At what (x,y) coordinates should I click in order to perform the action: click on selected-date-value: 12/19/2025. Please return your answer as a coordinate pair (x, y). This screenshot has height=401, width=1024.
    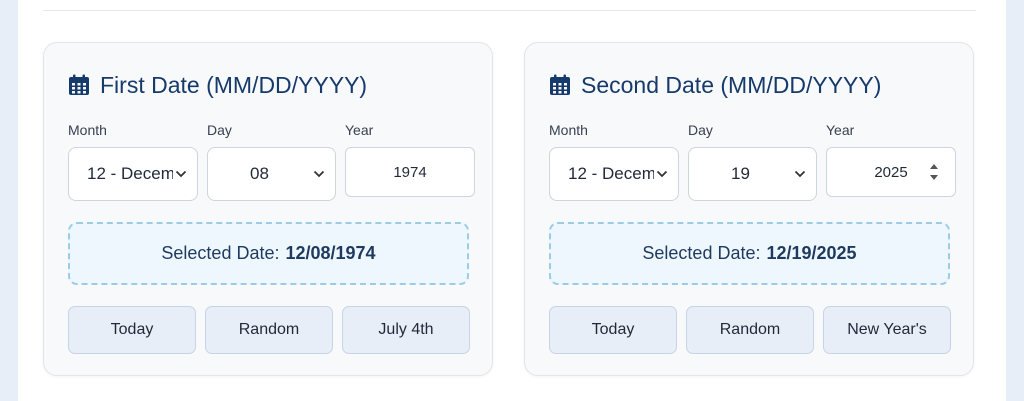
    Looking at the image, I should click on (811, 253).